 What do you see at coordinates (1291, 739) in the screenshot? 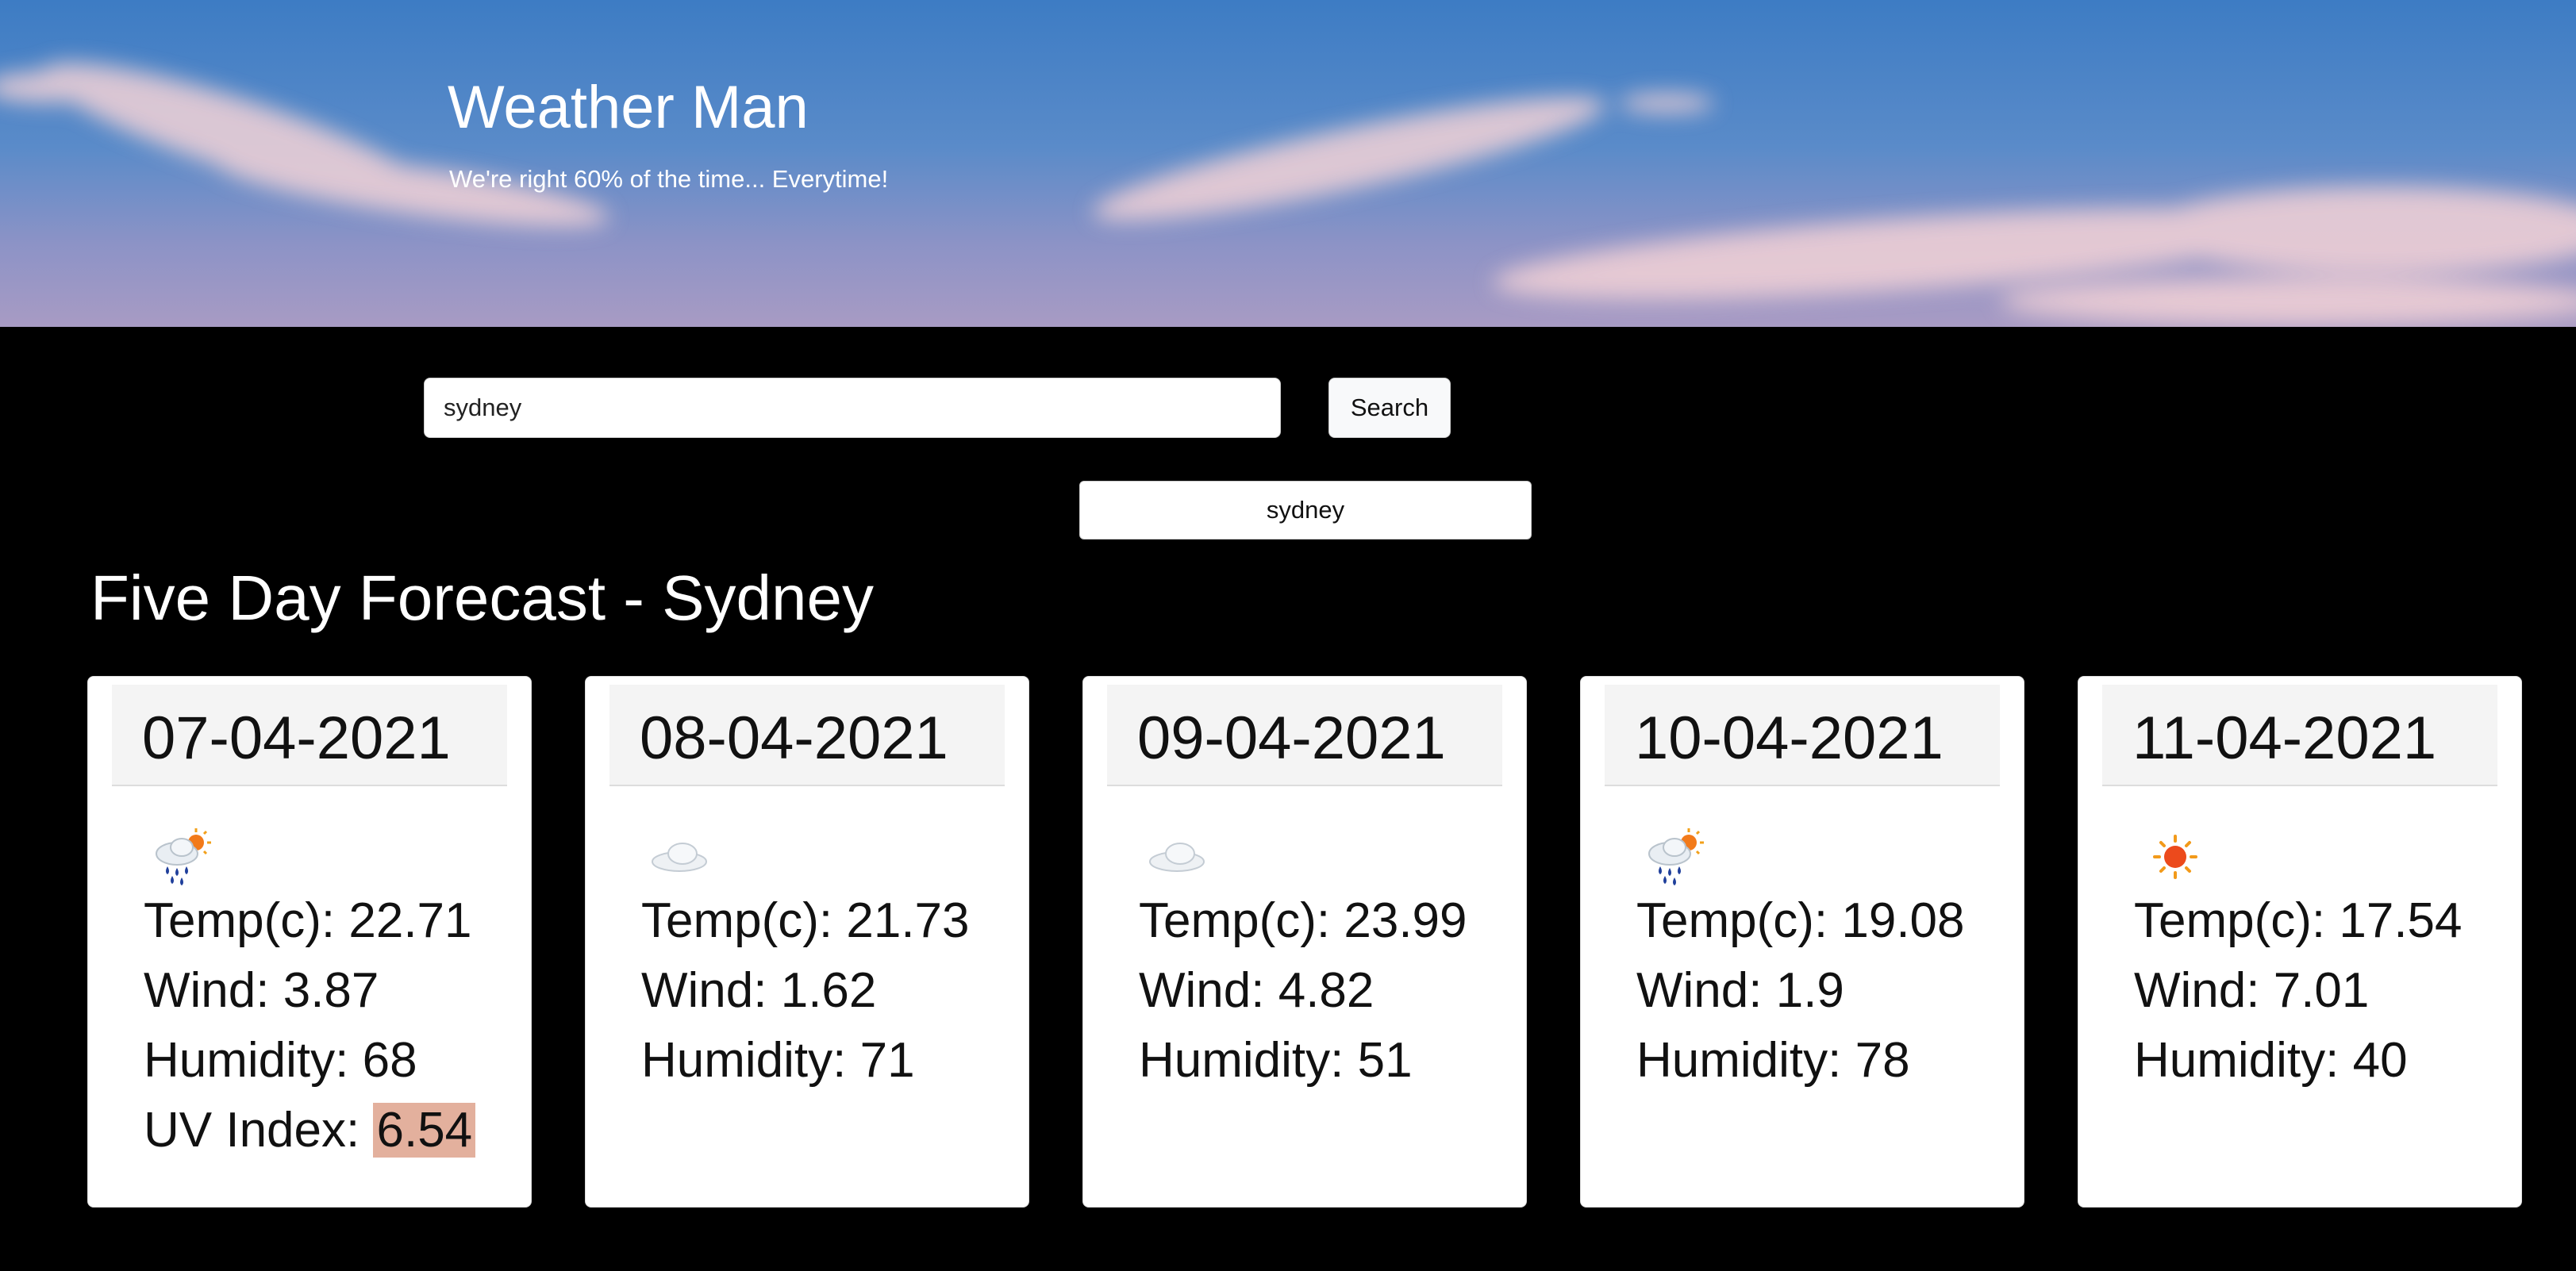
I see `forecast-date: 09-04-2021` at bounding box center [1291, 739].